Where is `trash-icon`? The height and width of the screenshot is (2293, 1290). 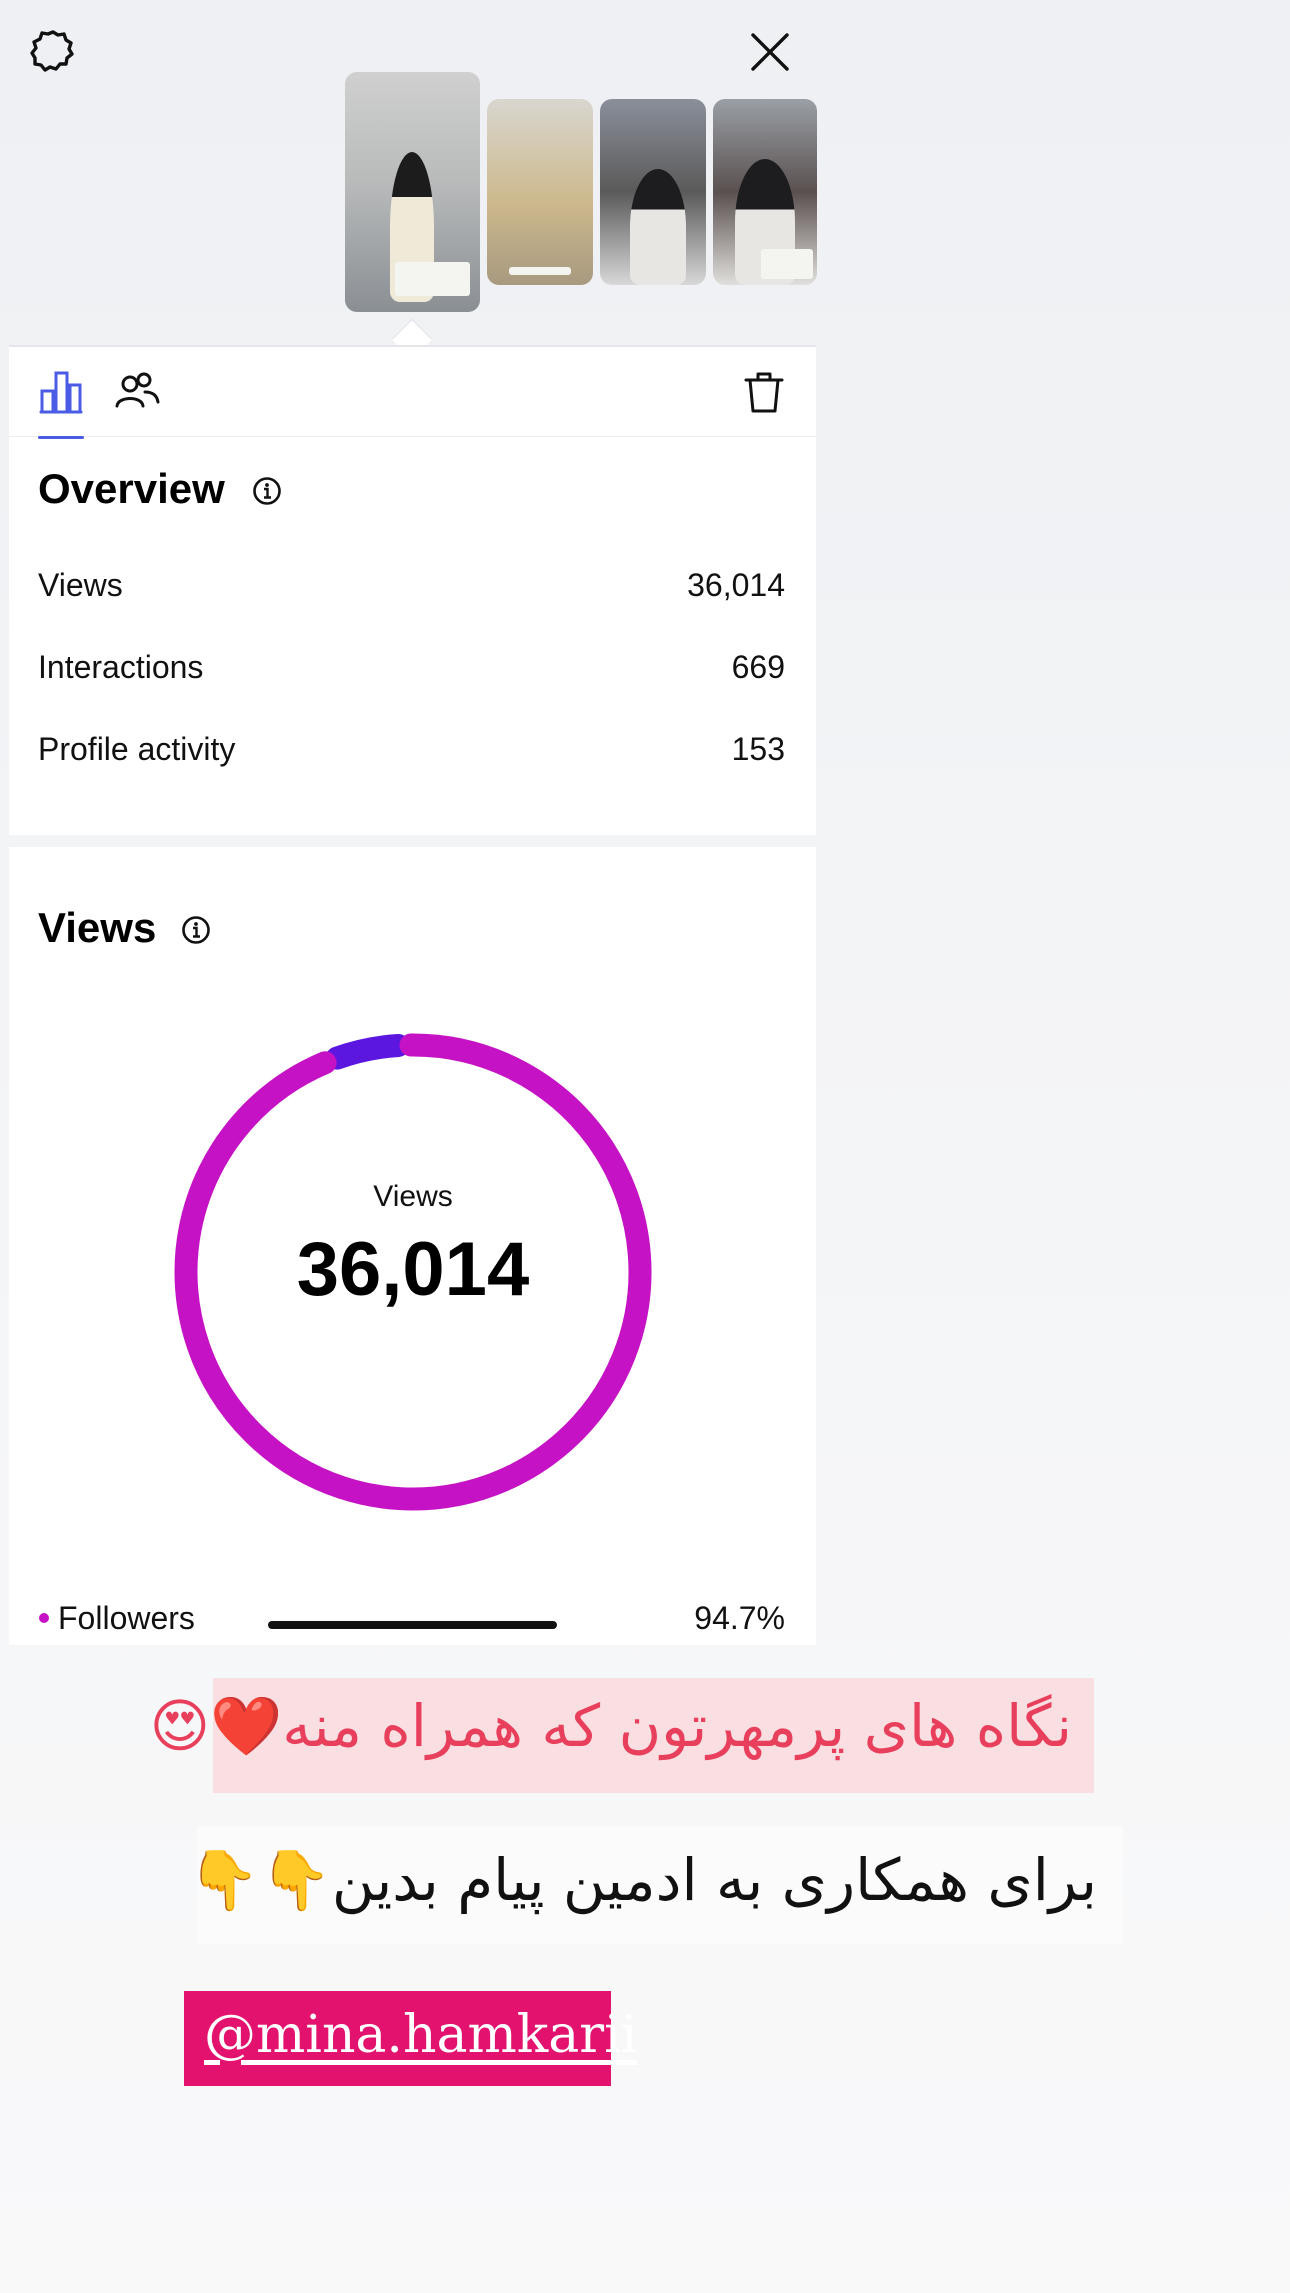
trash-icon is located at coordinates (764, 392).